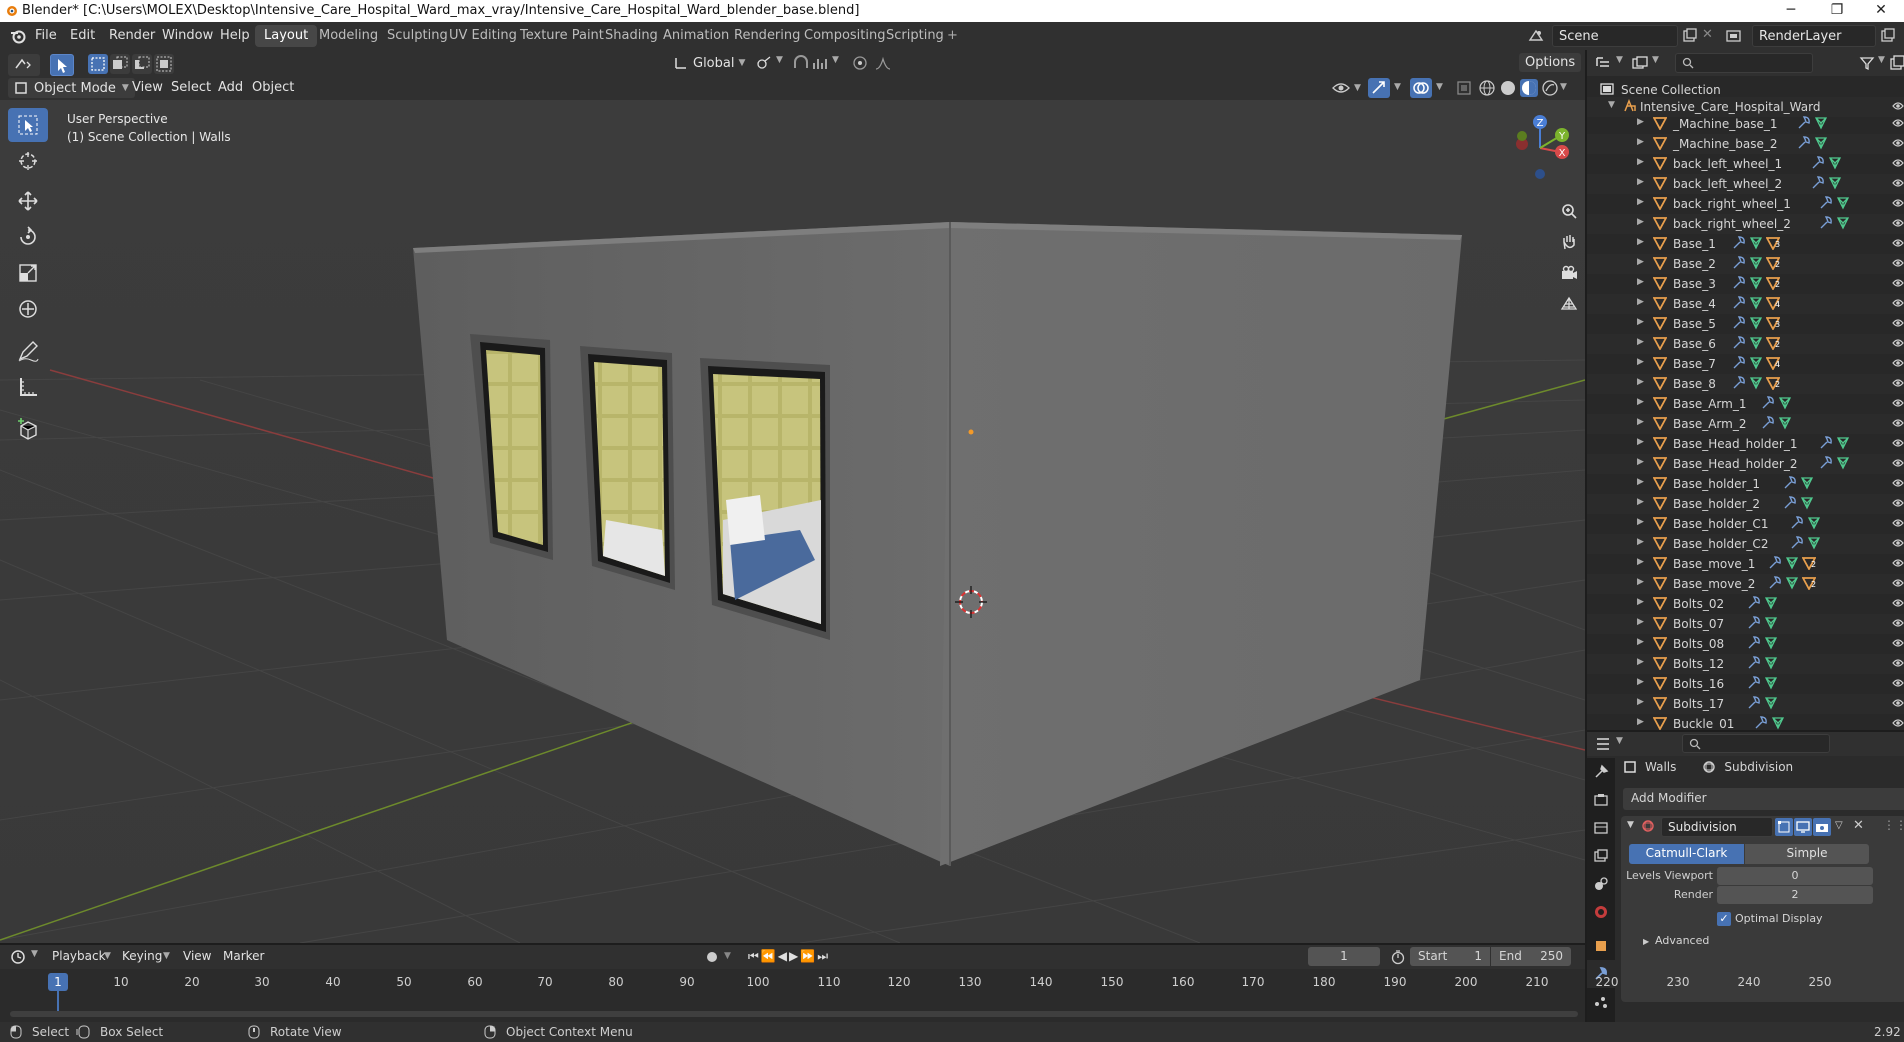 Image resolution: width=1904 pixels, height=1042 pixels. I want to click on visibility-dropdown: ▼, so click(1346, 88).